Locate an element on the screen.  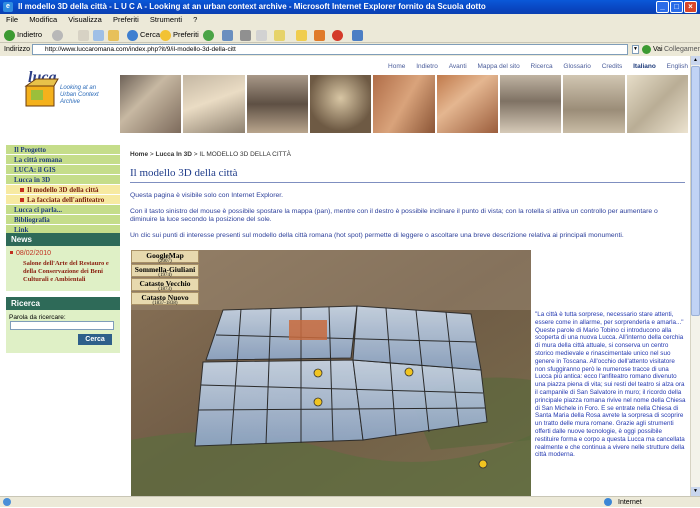
nav-subitem-facciata: La facciata dell'anfiteatro is located at coordinates (63, 200).